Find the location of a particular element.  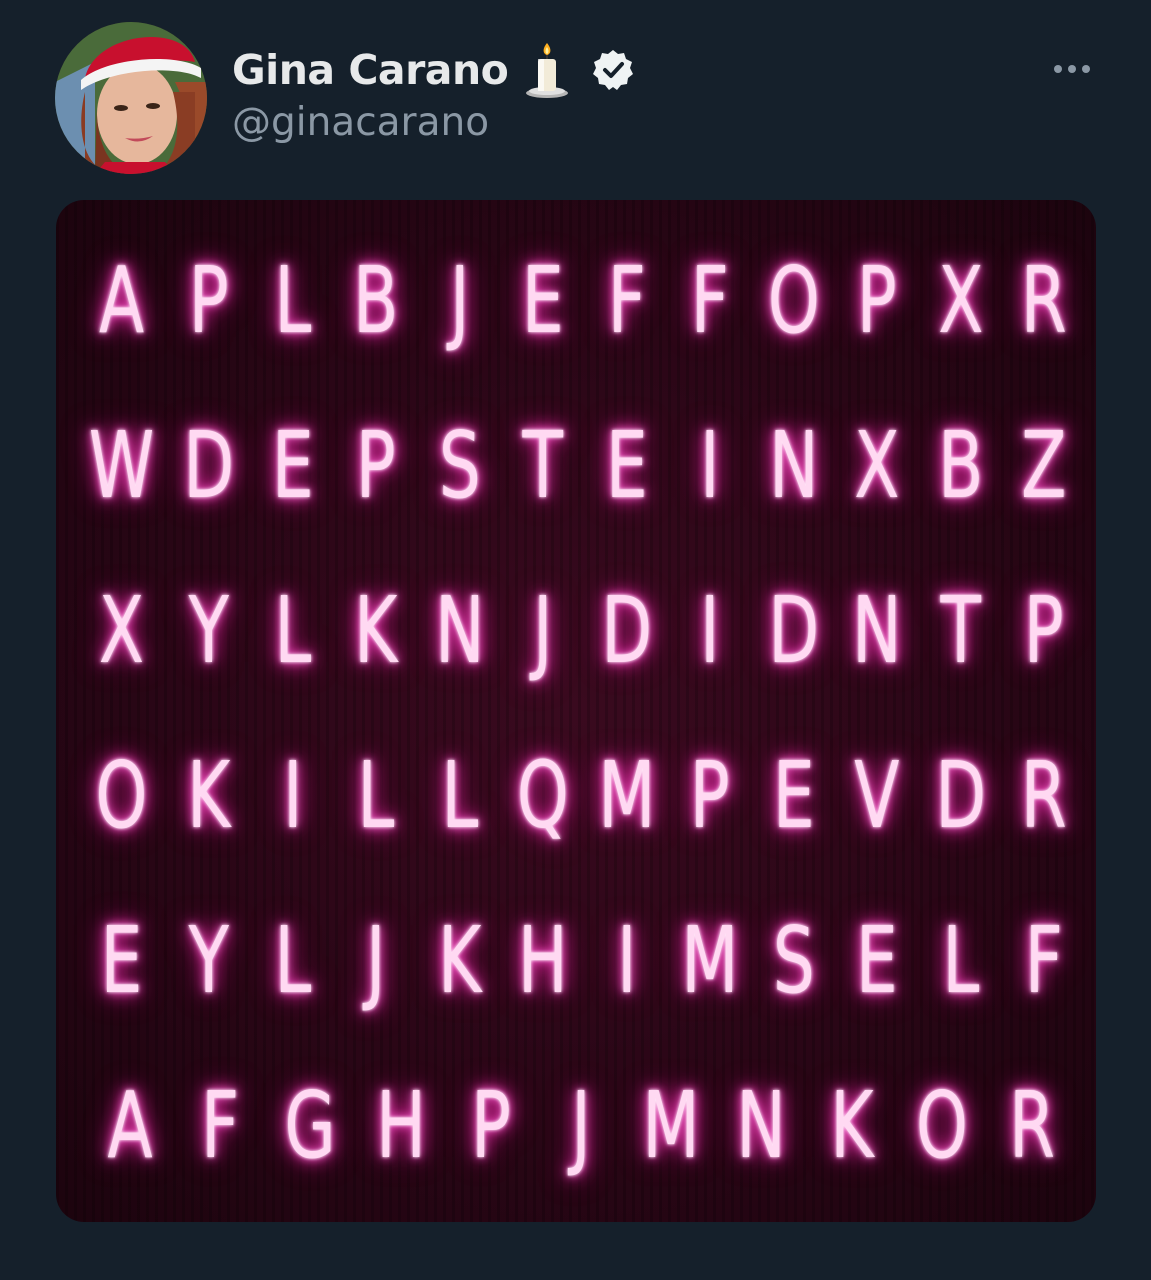

grid-last-row: AFGHPJMNKOR is located at coordinates (581, 1125).